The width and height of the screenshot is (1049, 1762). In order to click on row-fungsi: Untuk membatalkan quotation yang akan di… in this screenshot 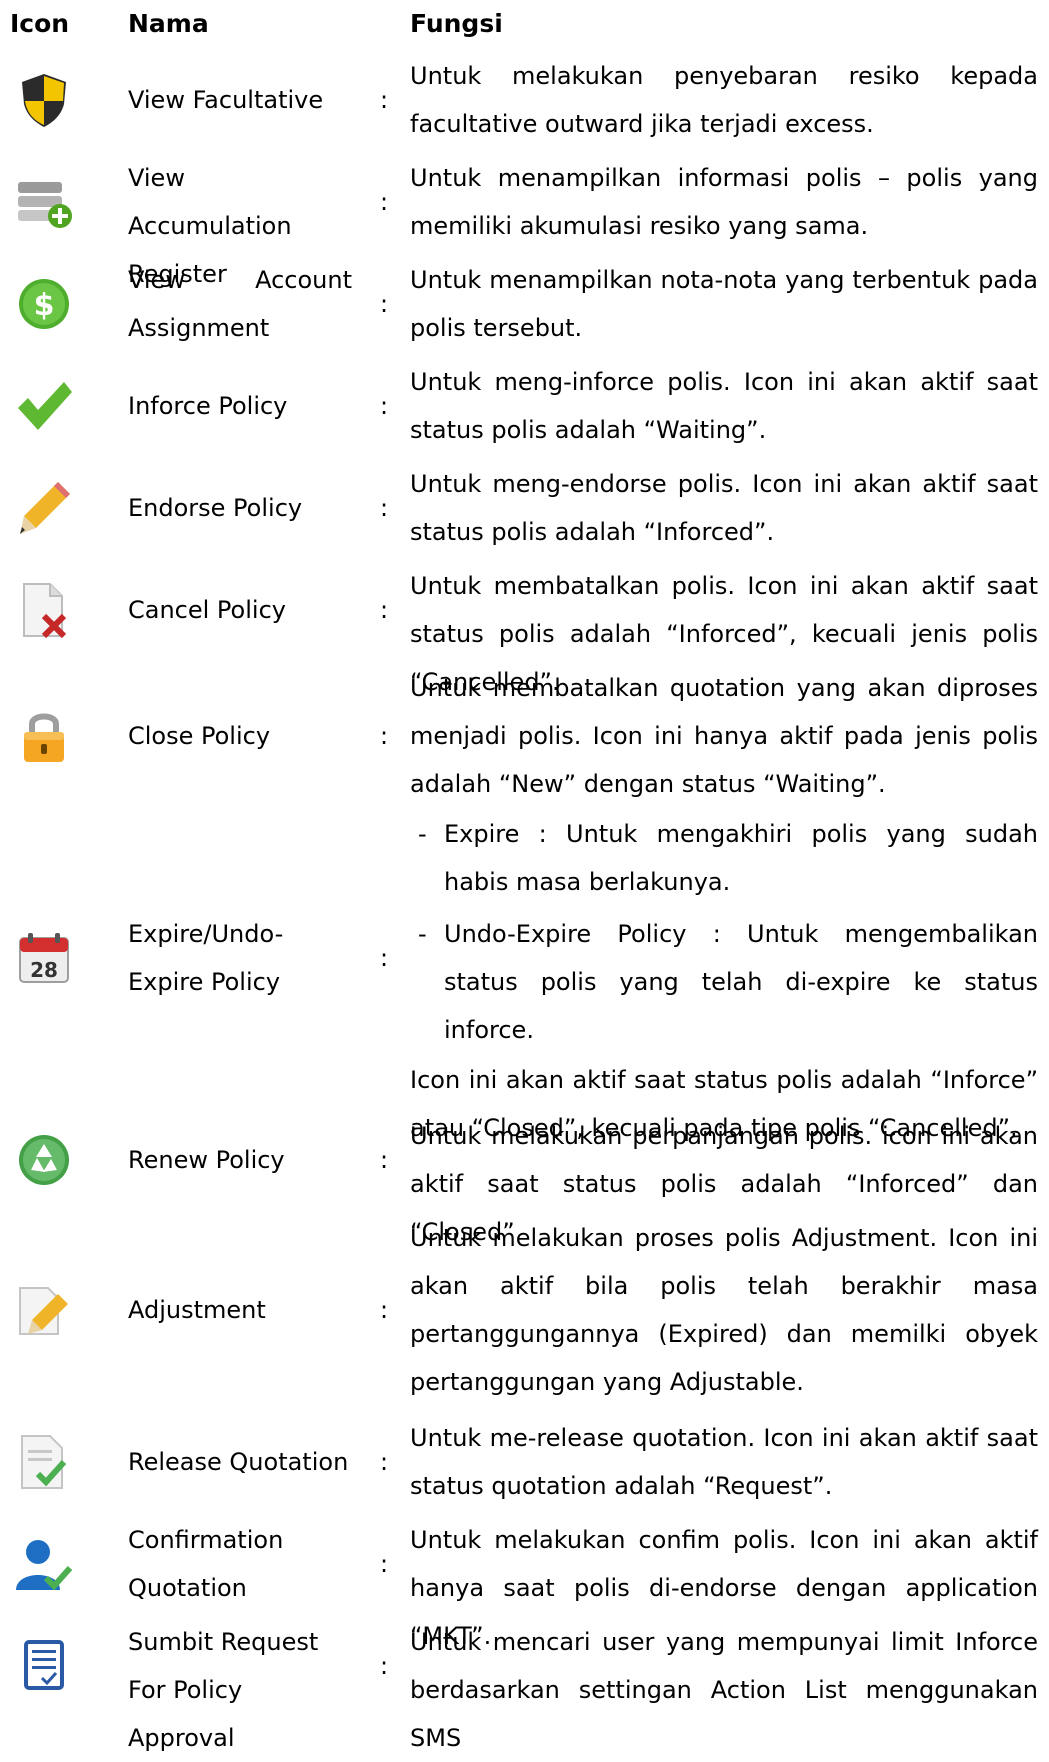, I will do `click(724, 736)`.